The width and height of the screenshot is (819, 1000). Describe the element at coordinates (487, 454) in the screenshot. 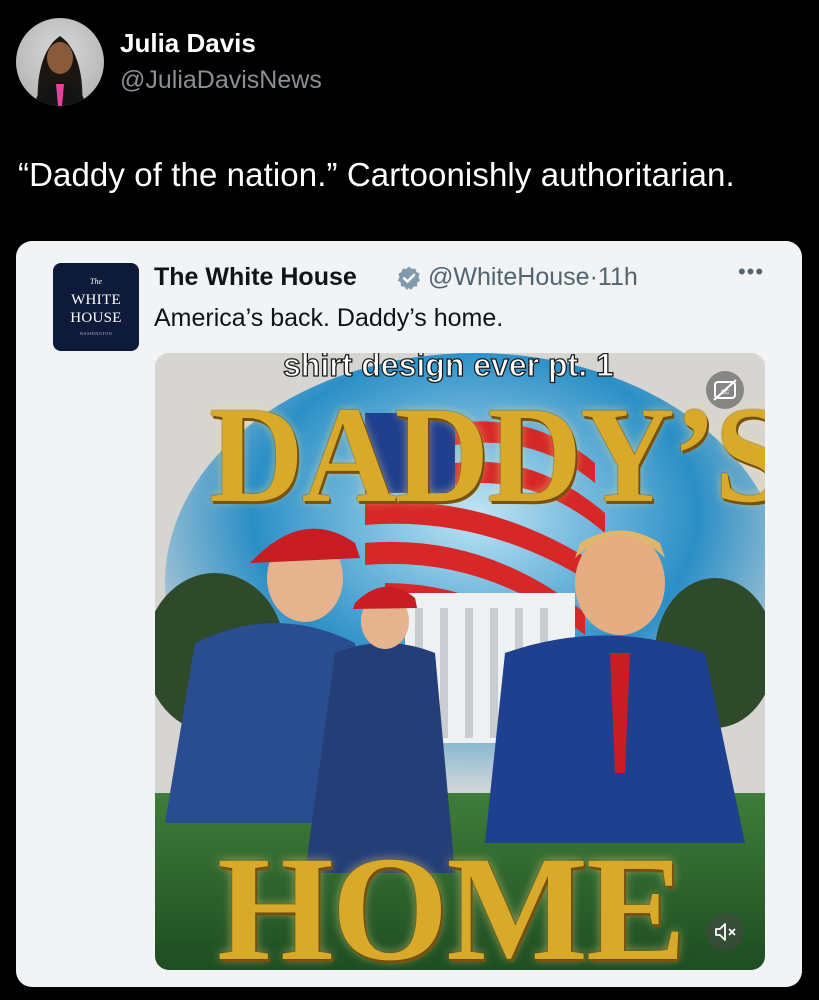

I see `media-title-top: DADDY’S` at that location.